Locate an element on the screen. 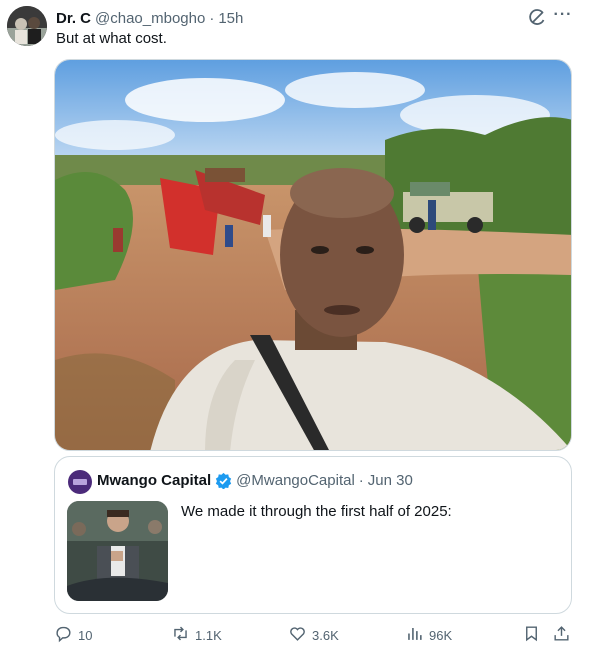 The height and width of the screenshot is (661, 601). bookmark-icon is located at coordinates (531, 635).